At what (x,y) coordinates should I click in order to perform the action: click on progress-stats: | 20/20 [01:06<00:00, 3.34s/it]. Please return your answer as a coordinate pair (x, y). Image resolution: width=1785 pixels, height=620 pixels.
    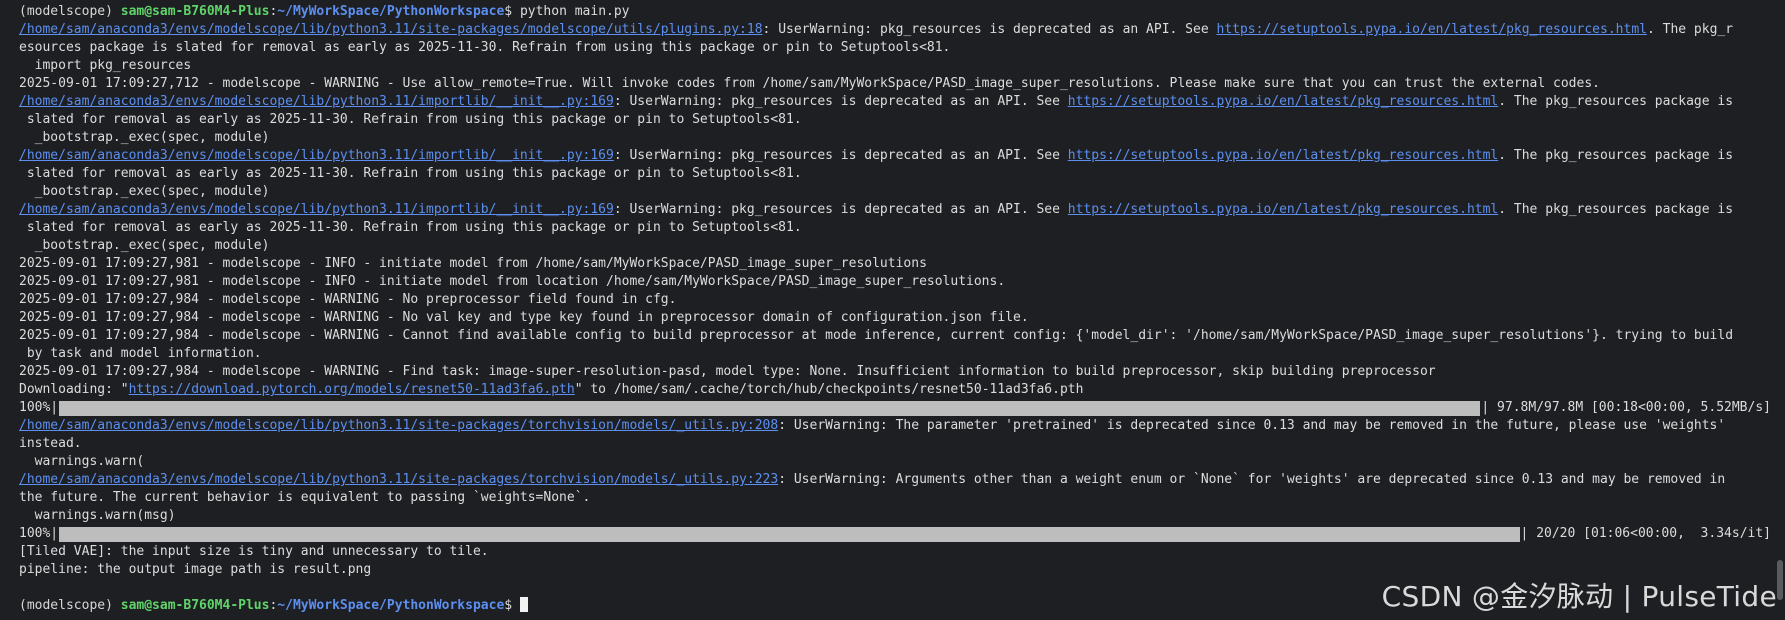
    Looking at the image, I should click on (1645, 533).